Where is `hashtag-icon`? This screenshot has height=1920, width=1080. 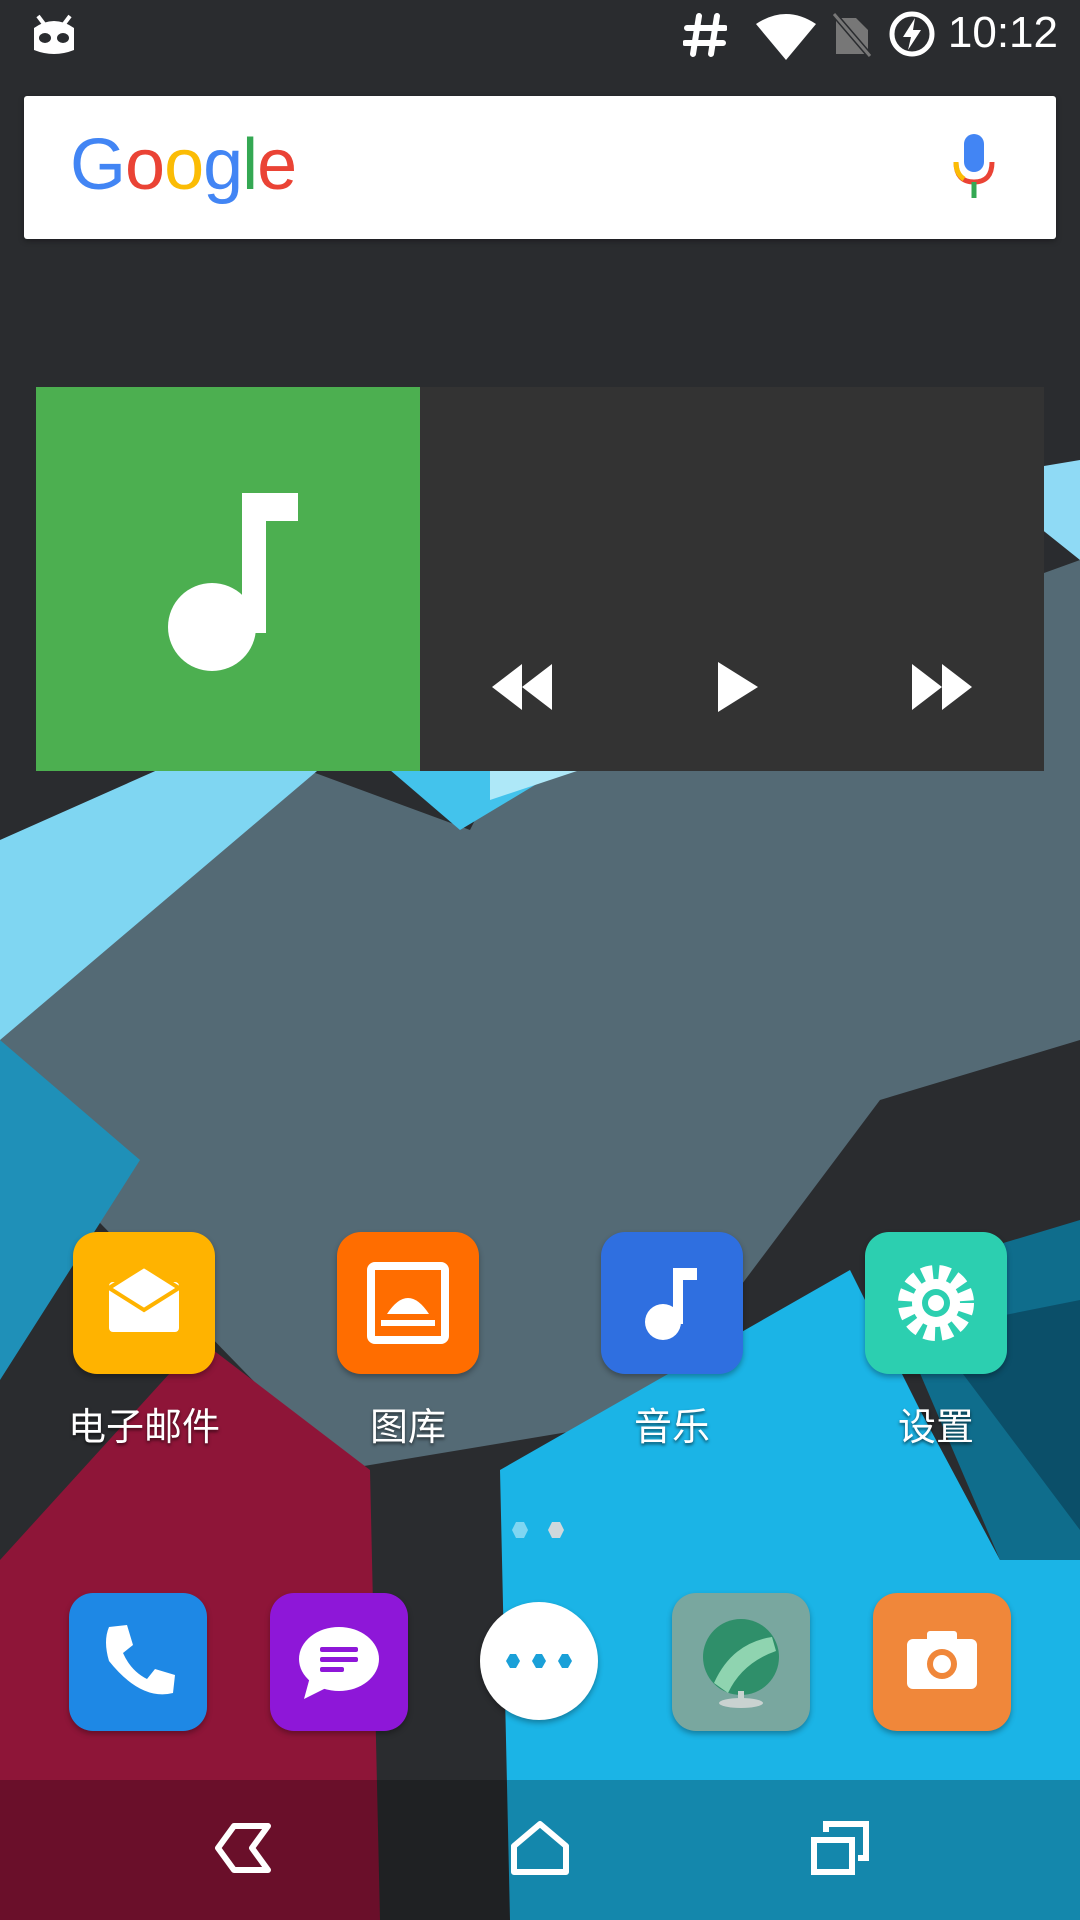 hashtag-icon is located at coordinates (705, 37).